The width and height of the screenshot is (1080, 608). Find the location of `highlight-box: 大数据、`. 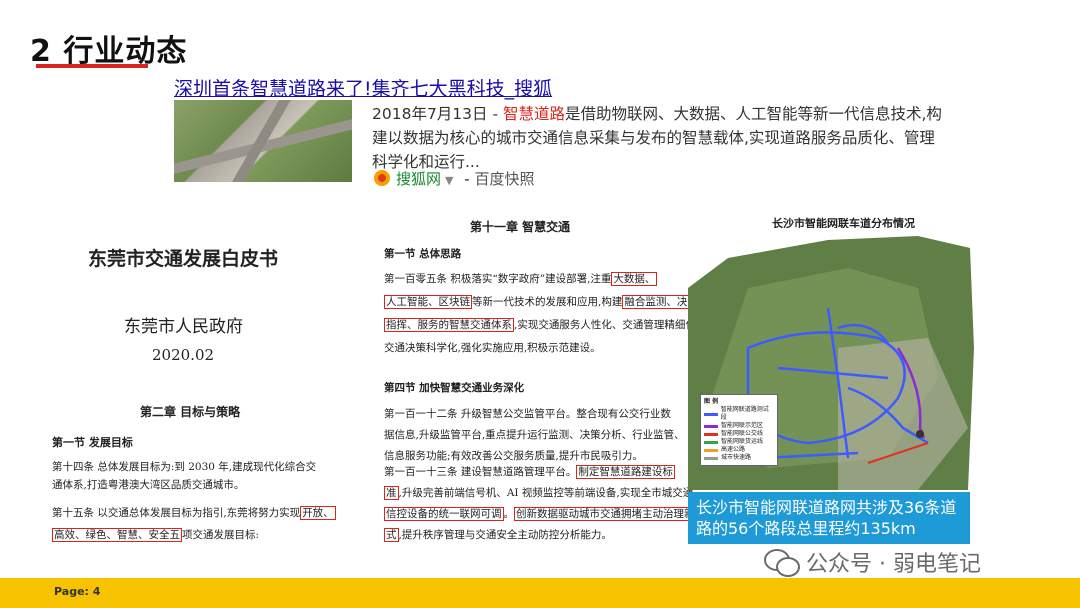

highlight-box: 大数据、 is located at coordinates (634, 279).